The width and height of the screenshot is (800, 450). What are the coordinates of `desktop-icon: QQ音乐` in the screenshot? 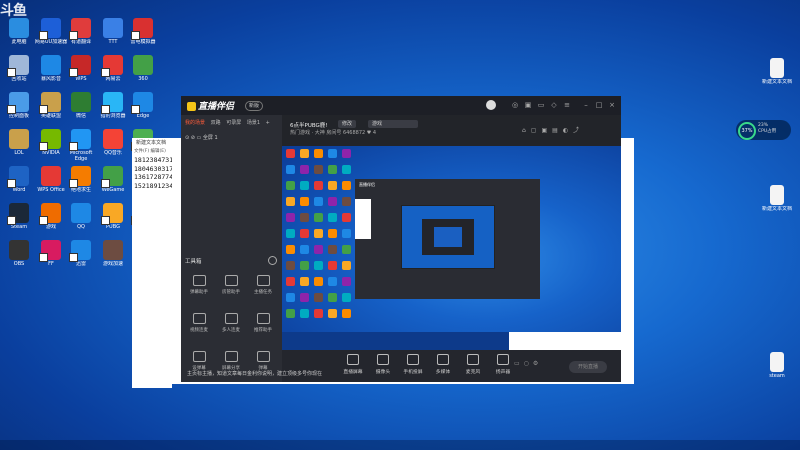 It's located at (113, 145).